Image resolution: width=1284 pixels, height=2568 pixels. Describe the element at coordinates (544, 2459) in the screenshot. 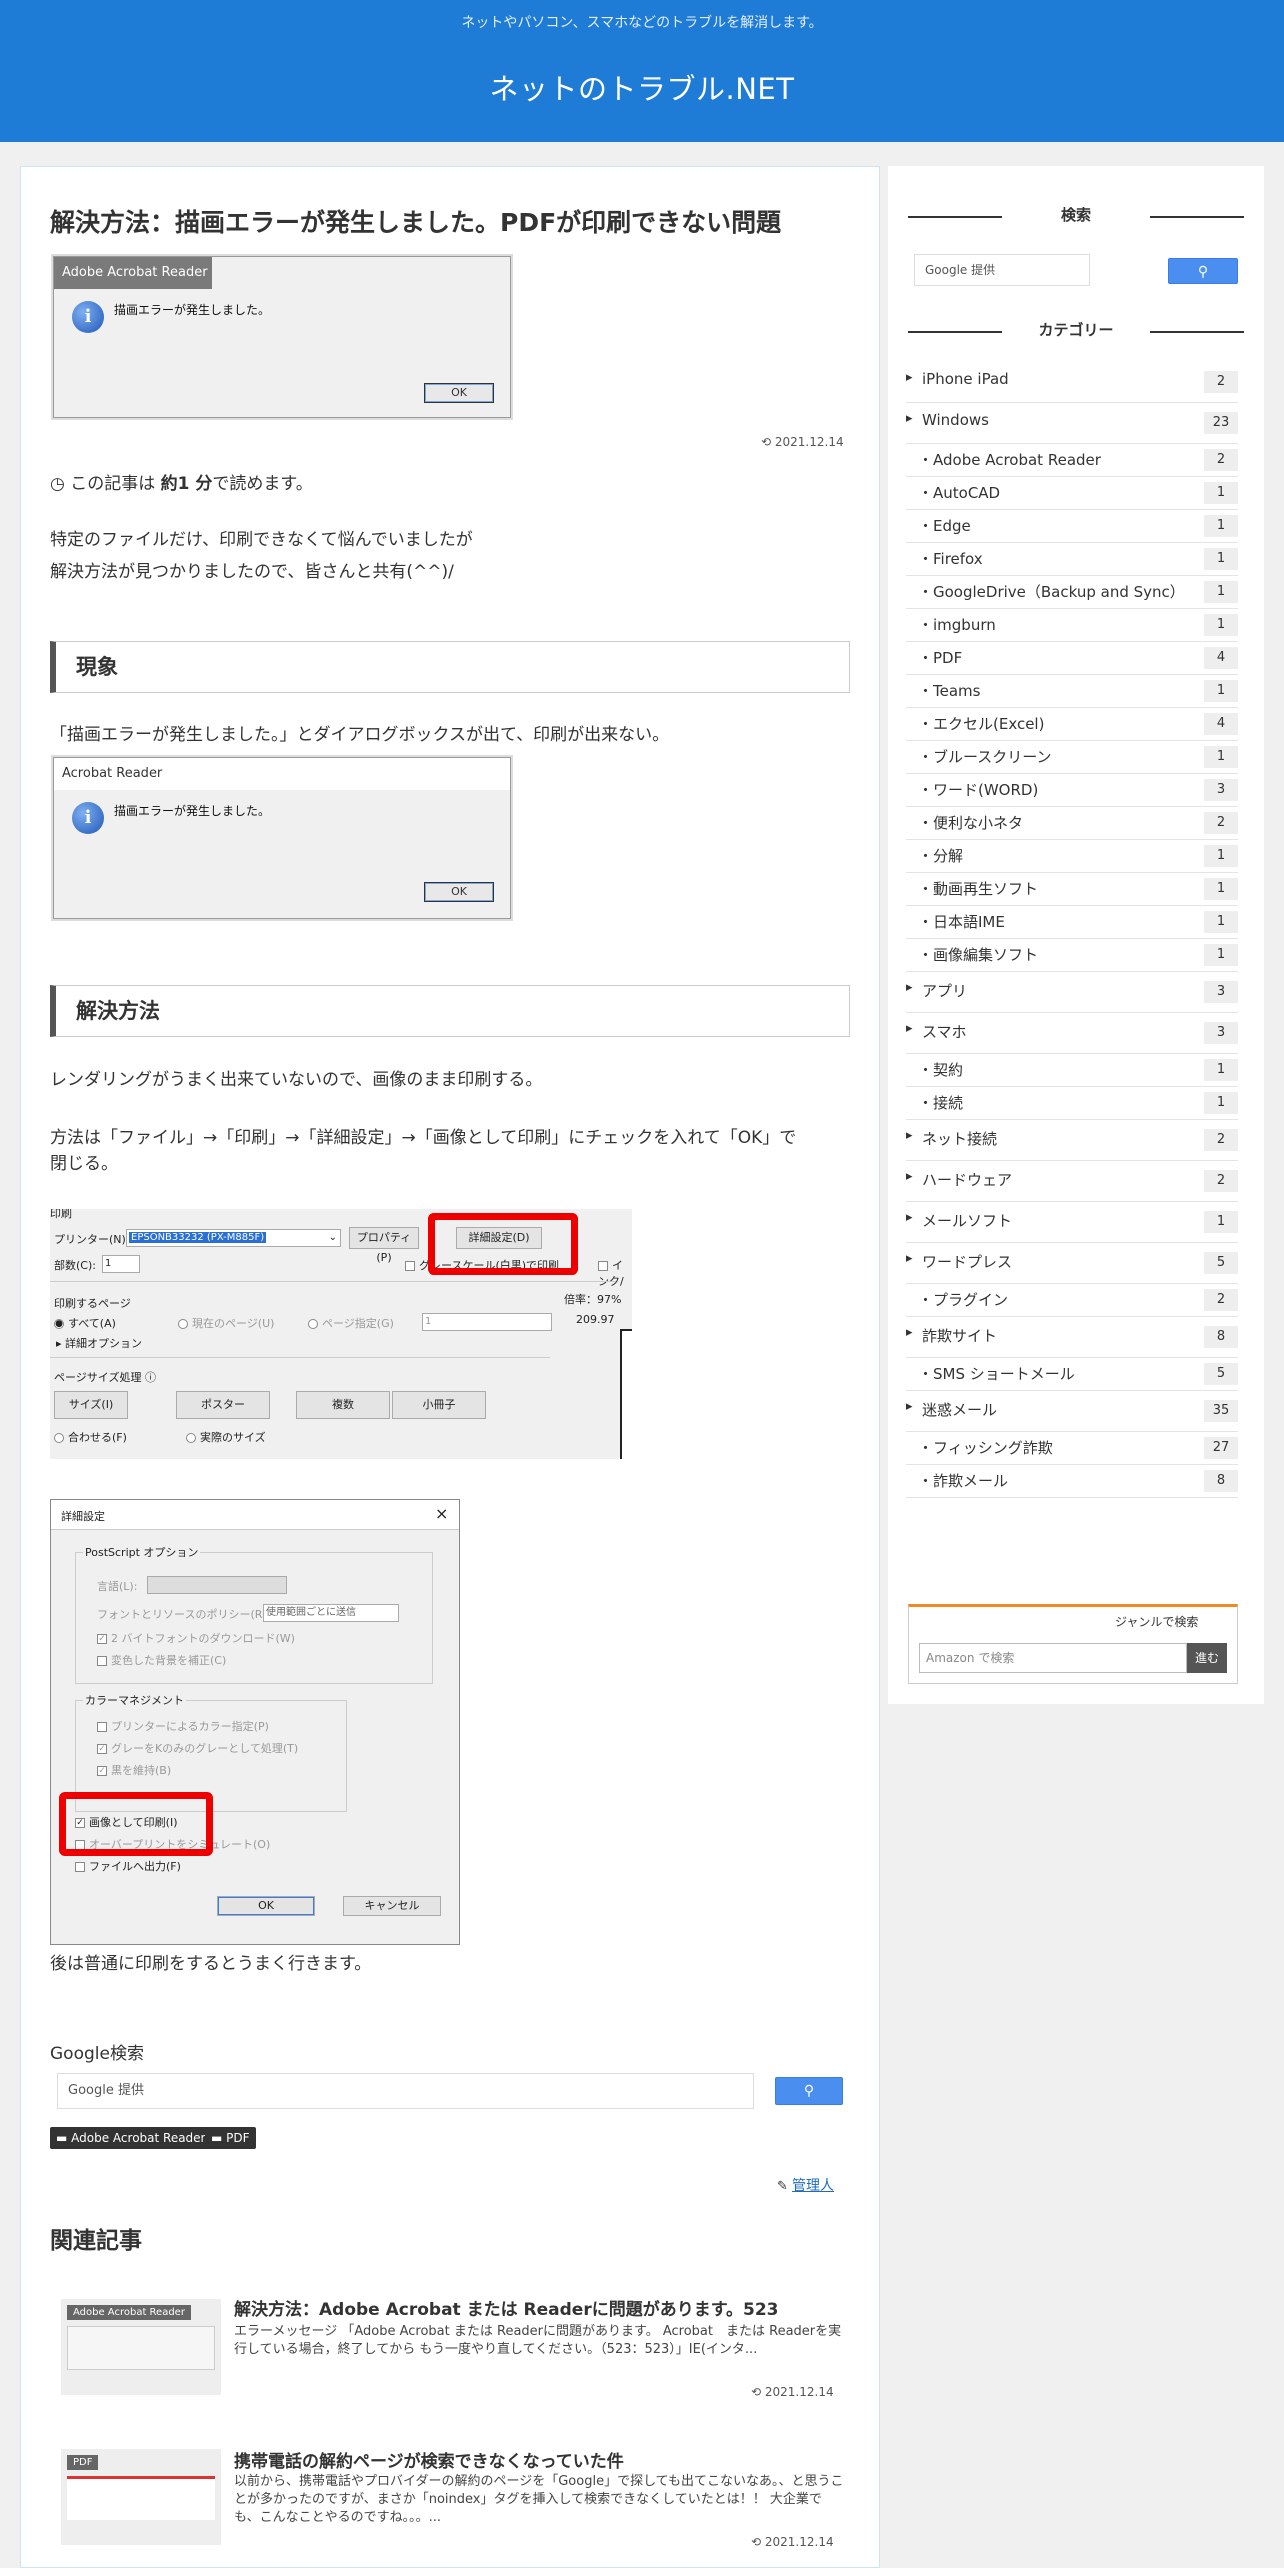

I see `related-title: 携帯電話の解約ページが検索できなくなっていた件` at that location.